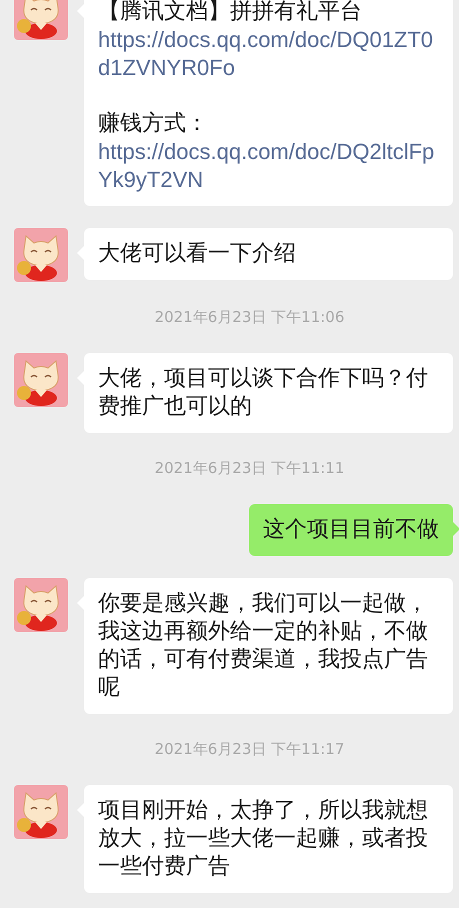 Image resolution: width=459 pixels, height=908 pixels. What do you see at coordinates (249, 317) in the screenshot?
I see `message-timestamp: 2021年6月23日 下午11:06` at bounding box center [249, 317].